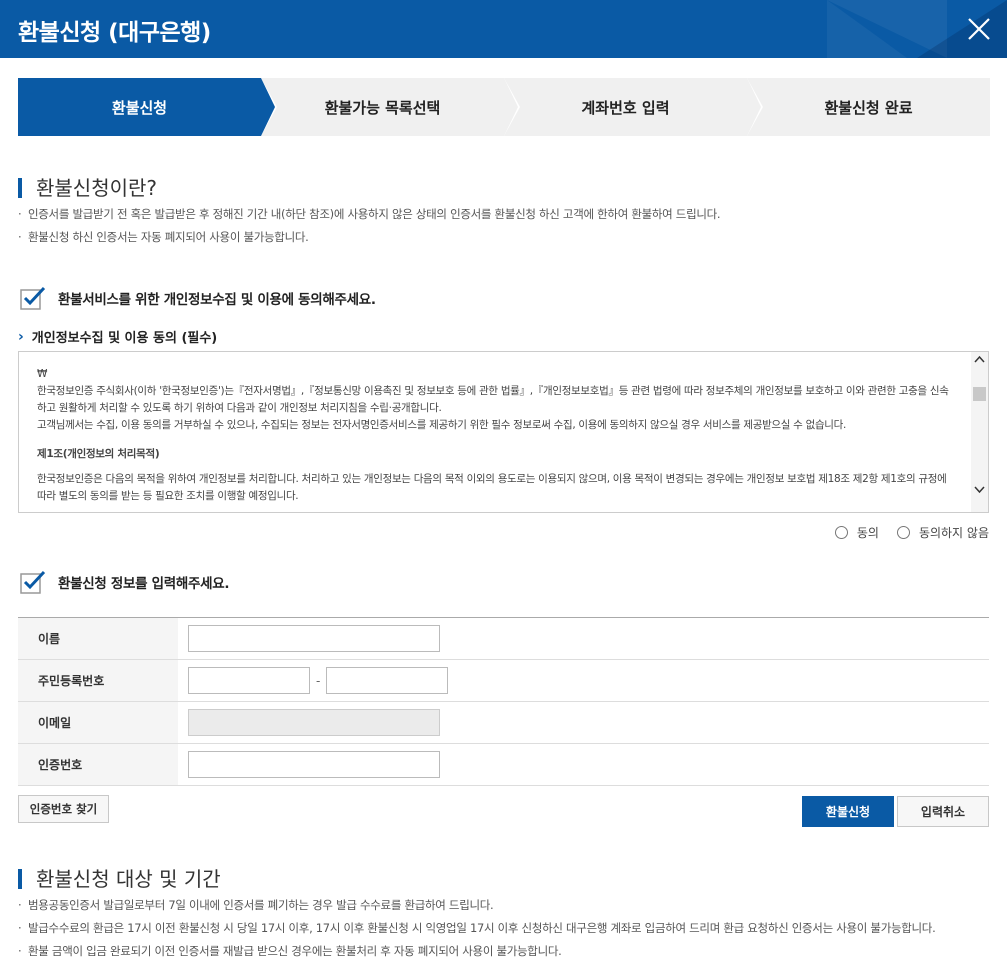 The height and width of the screenshot is (965, 1007). What do you see at coordinates (98, 722) in the screenshot?
I see `email-label: 이메일` at bounding box center [98, 722].